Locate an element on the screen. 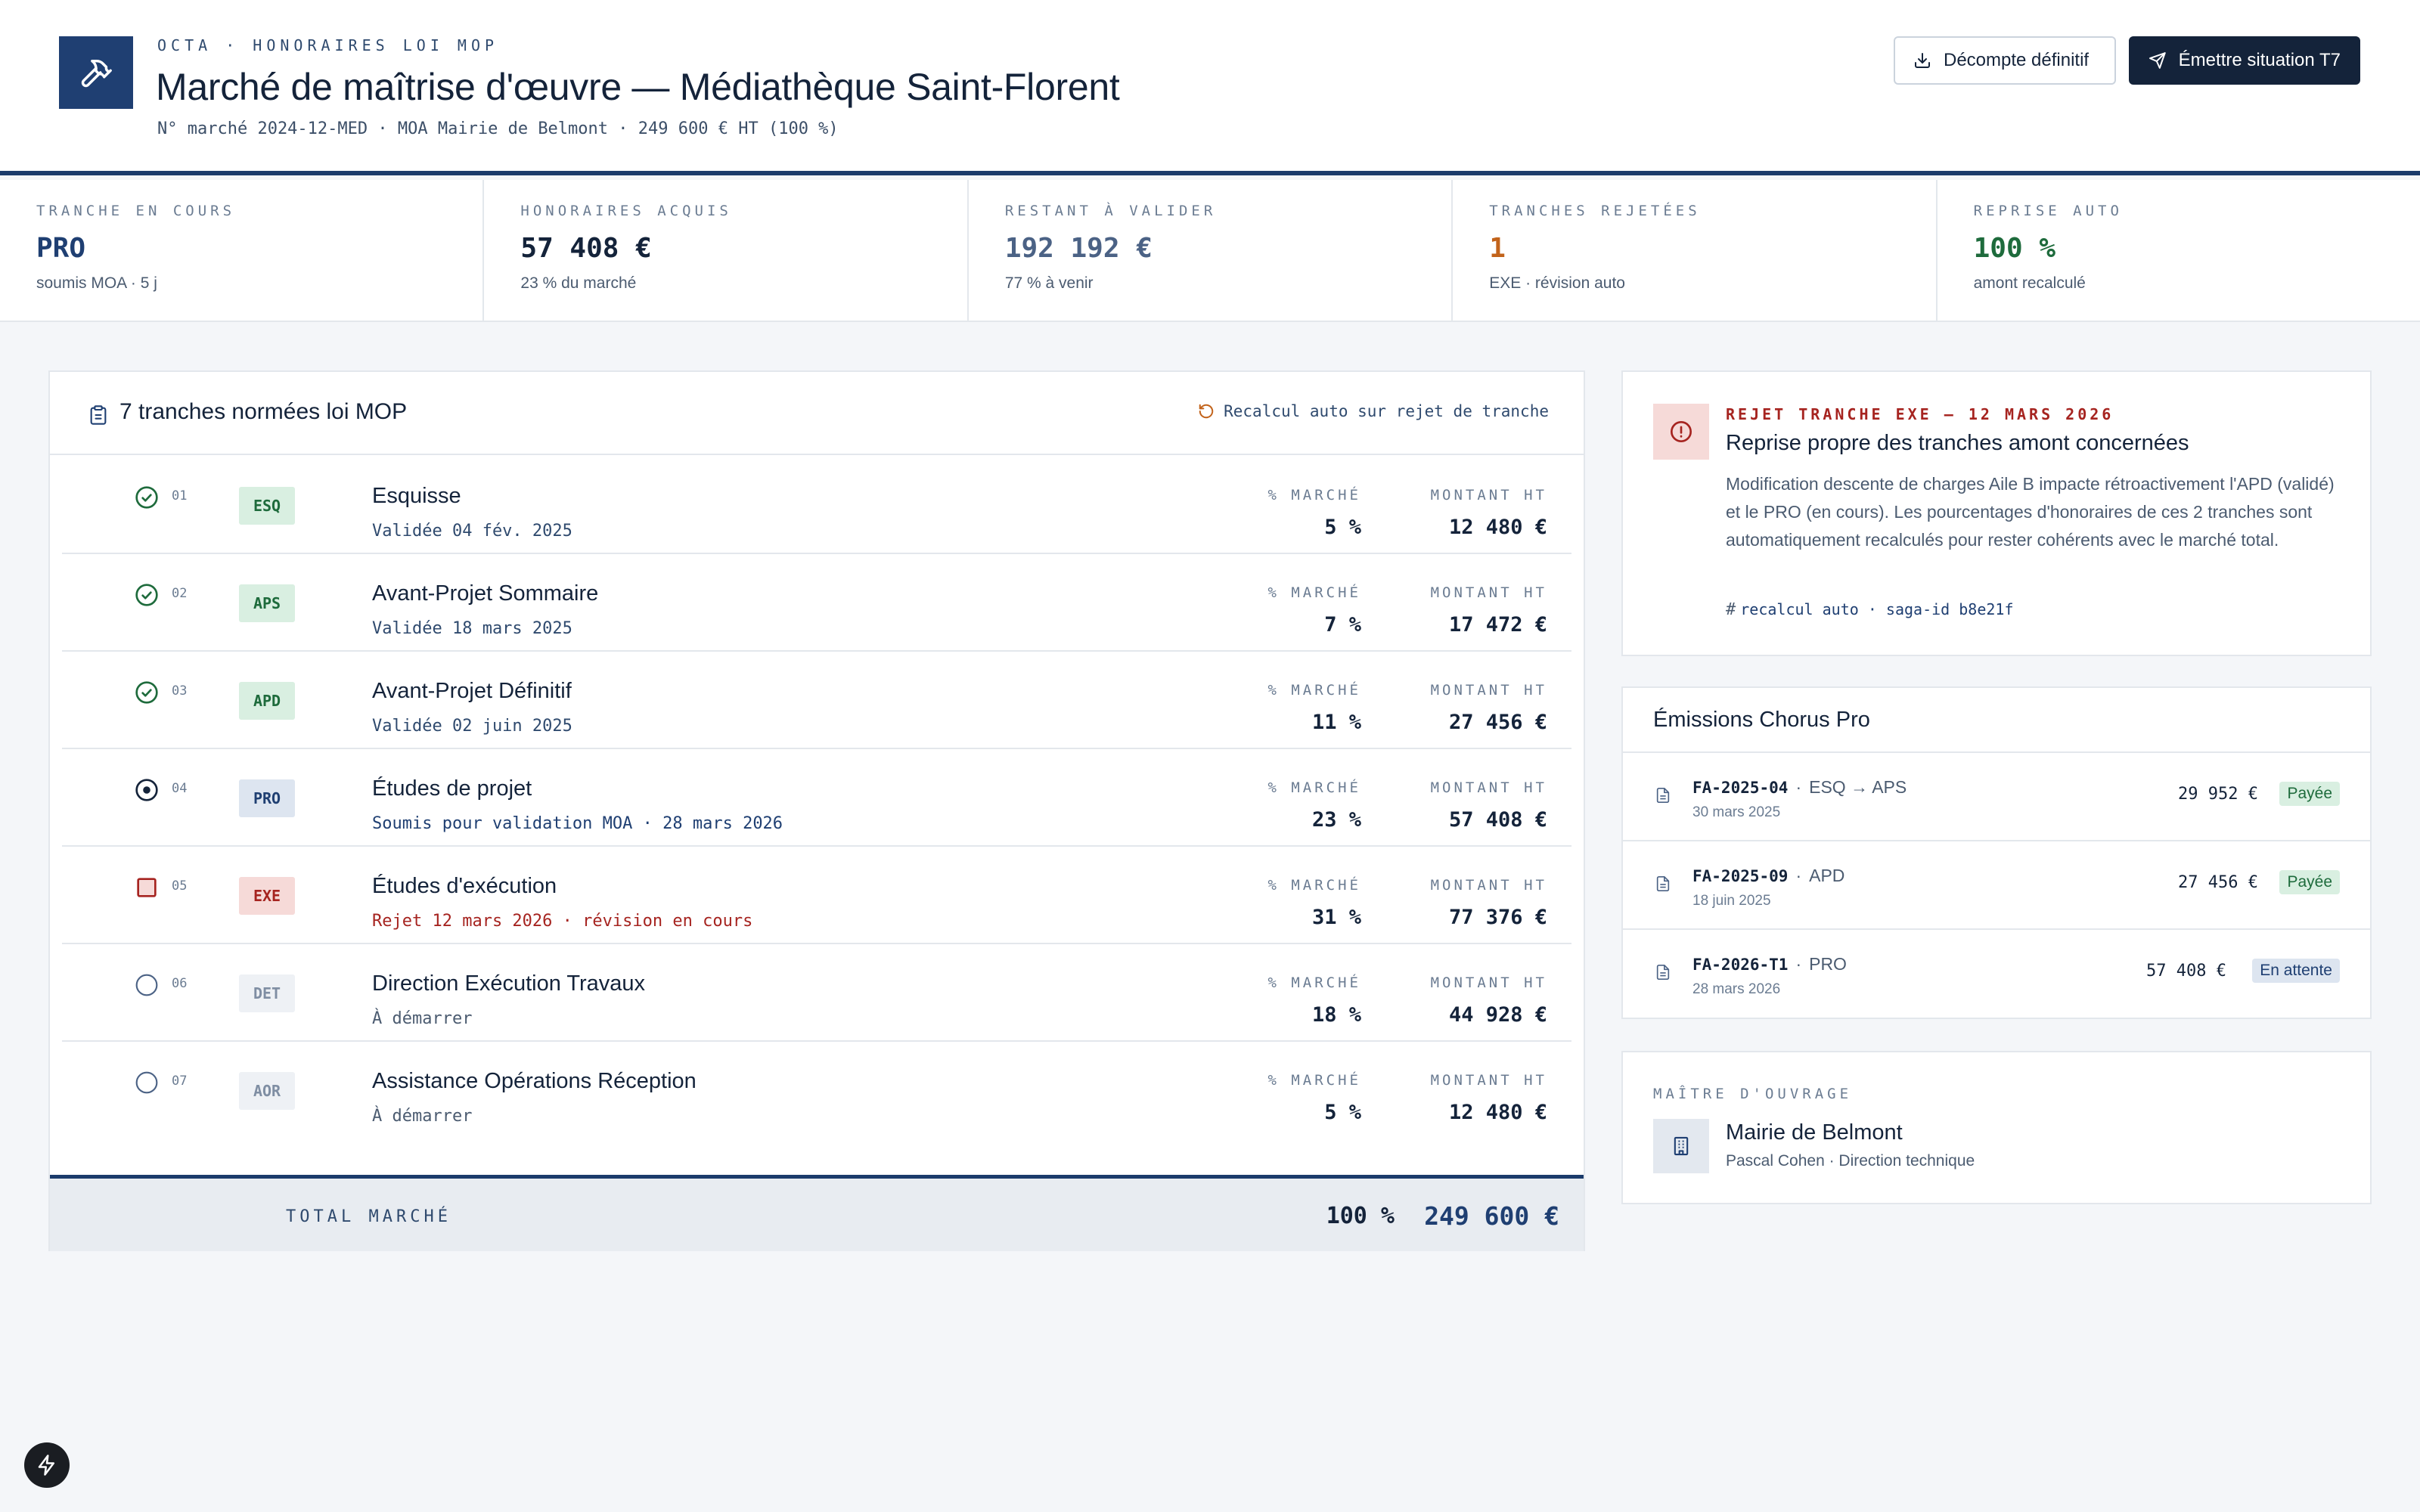 Image resolution: width=2420 pixels, height=1512 pixels. tranche-index: 01 is located at coordinates (180, 495).